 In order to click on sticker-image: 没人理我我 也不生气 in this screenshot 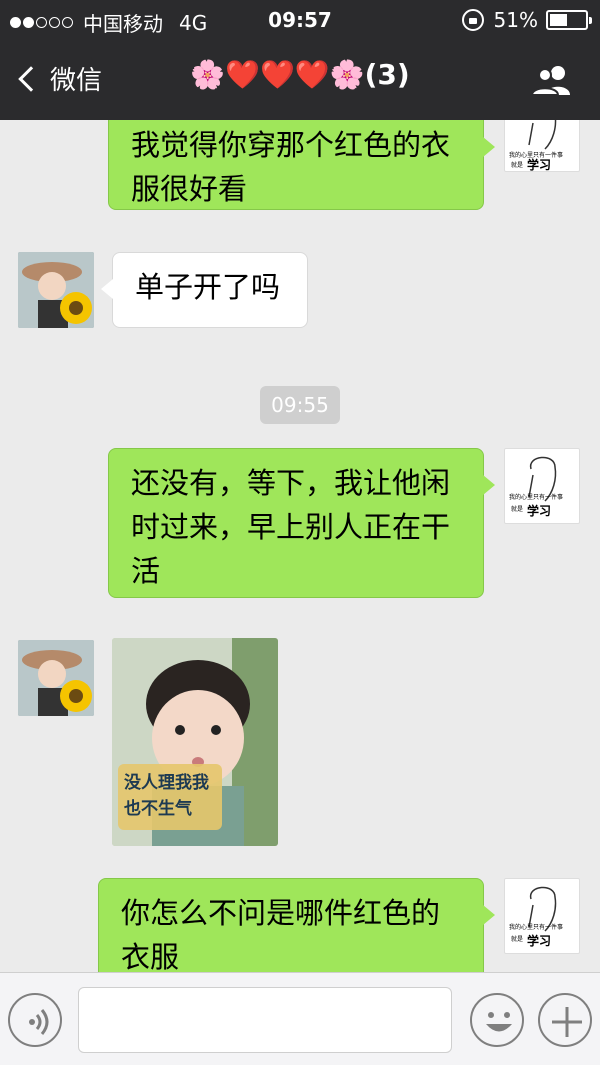, I will do `click(195, 742)`.